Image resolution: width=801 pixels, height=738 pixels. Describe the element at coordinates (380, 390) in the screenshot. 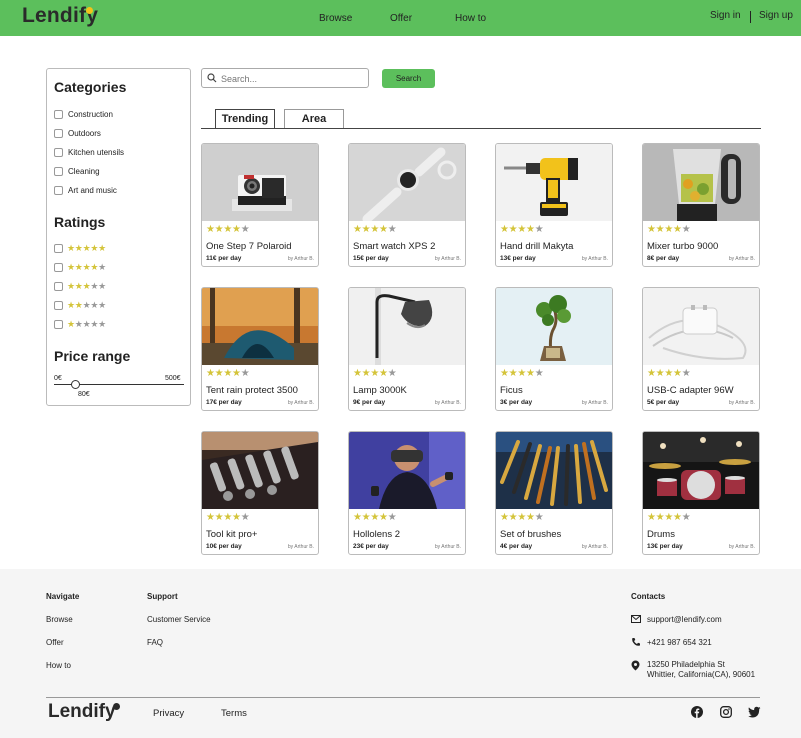

I see `product-title: Lamp 3000K` at that location.